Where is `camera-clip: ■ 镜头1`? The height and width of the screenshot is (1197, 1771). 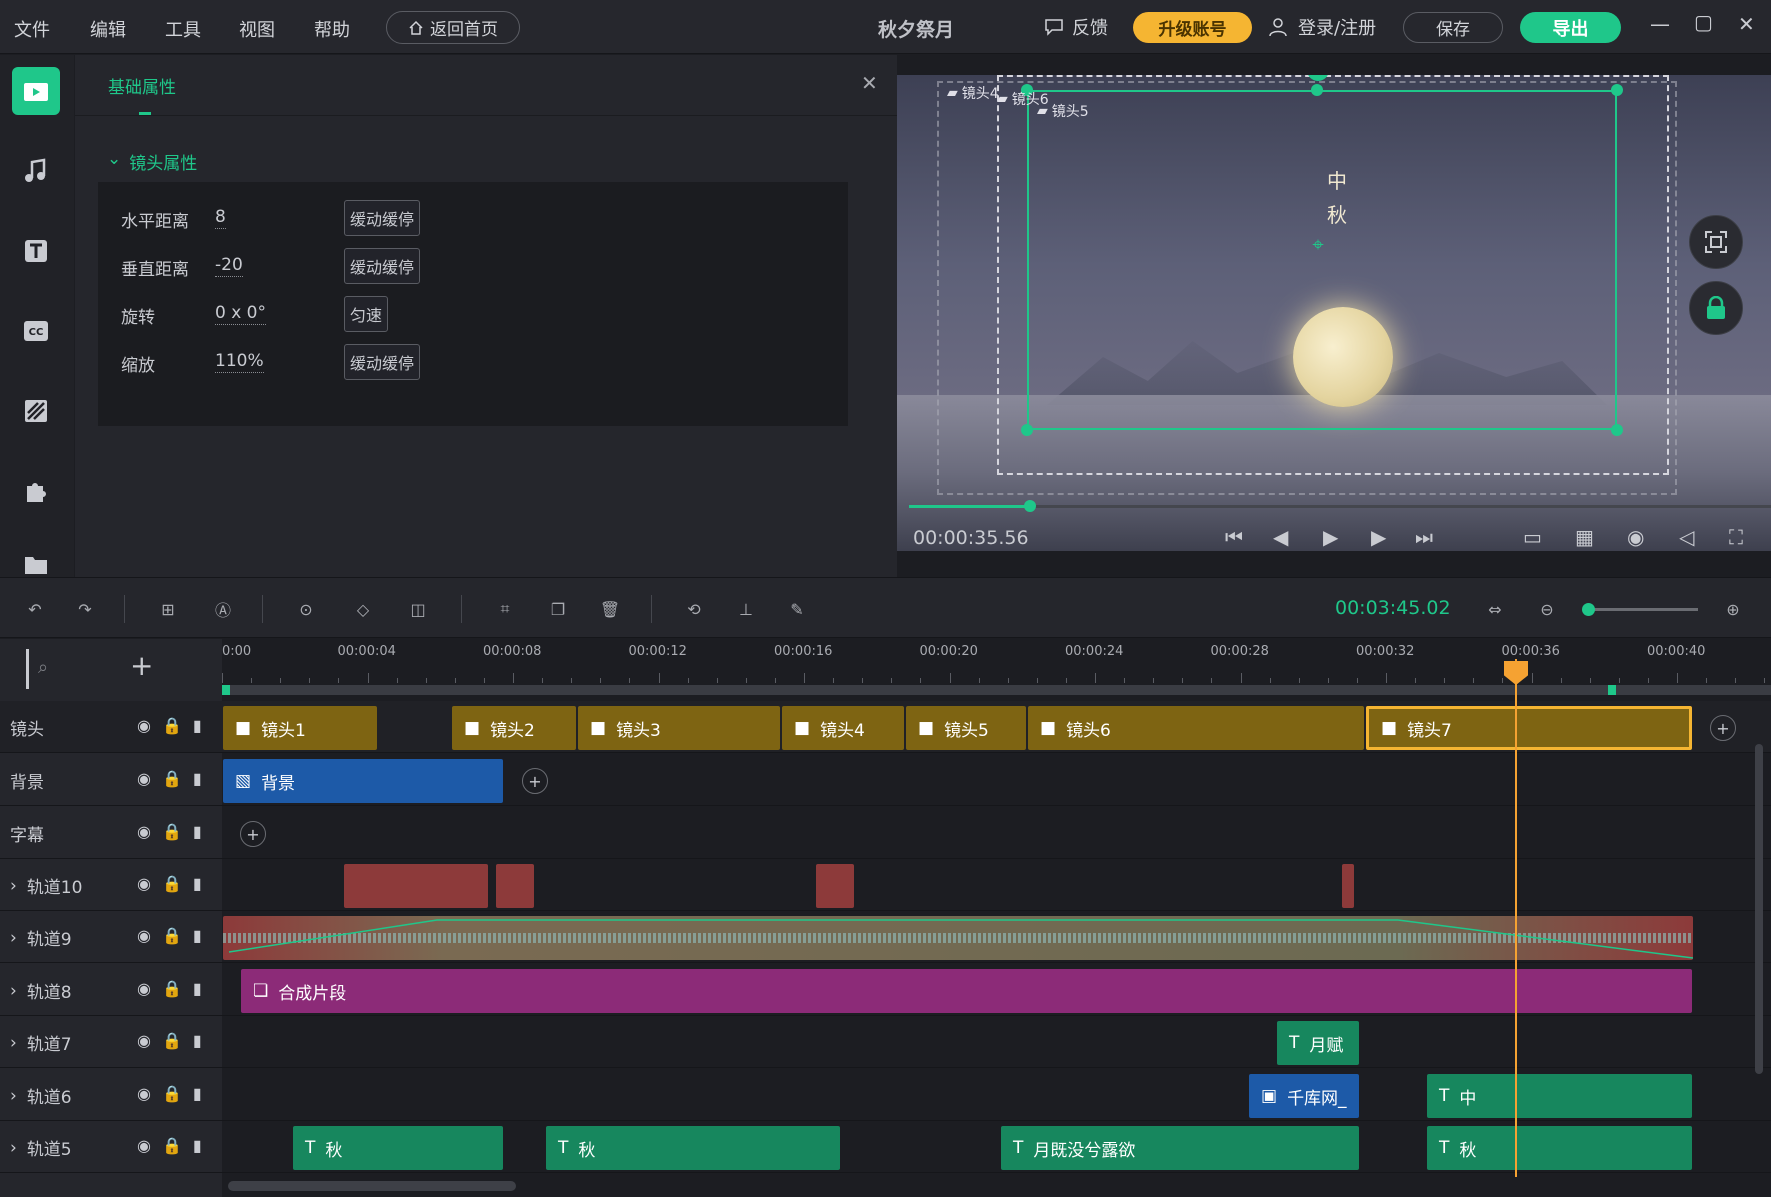
camera-clip: ■ 镜头1 is located at coordinates (300, 728).